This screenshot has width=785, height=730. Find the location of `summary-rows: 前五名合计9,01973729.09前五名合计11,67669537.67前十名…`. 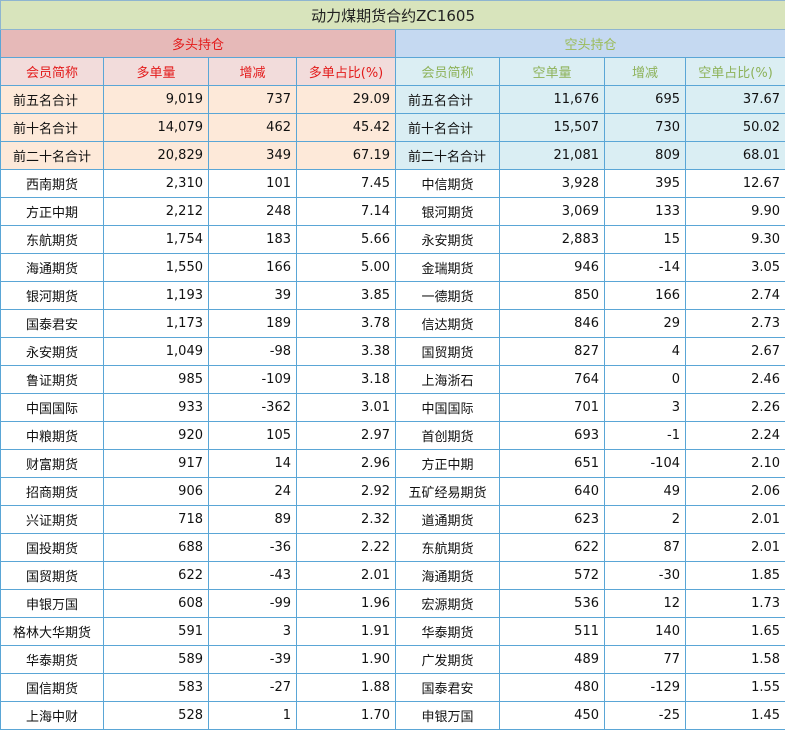

summary-rows: 前五名合计9,01973729.09前五名合计11,67669537.67前十名… is located at coordinates (393, 128).